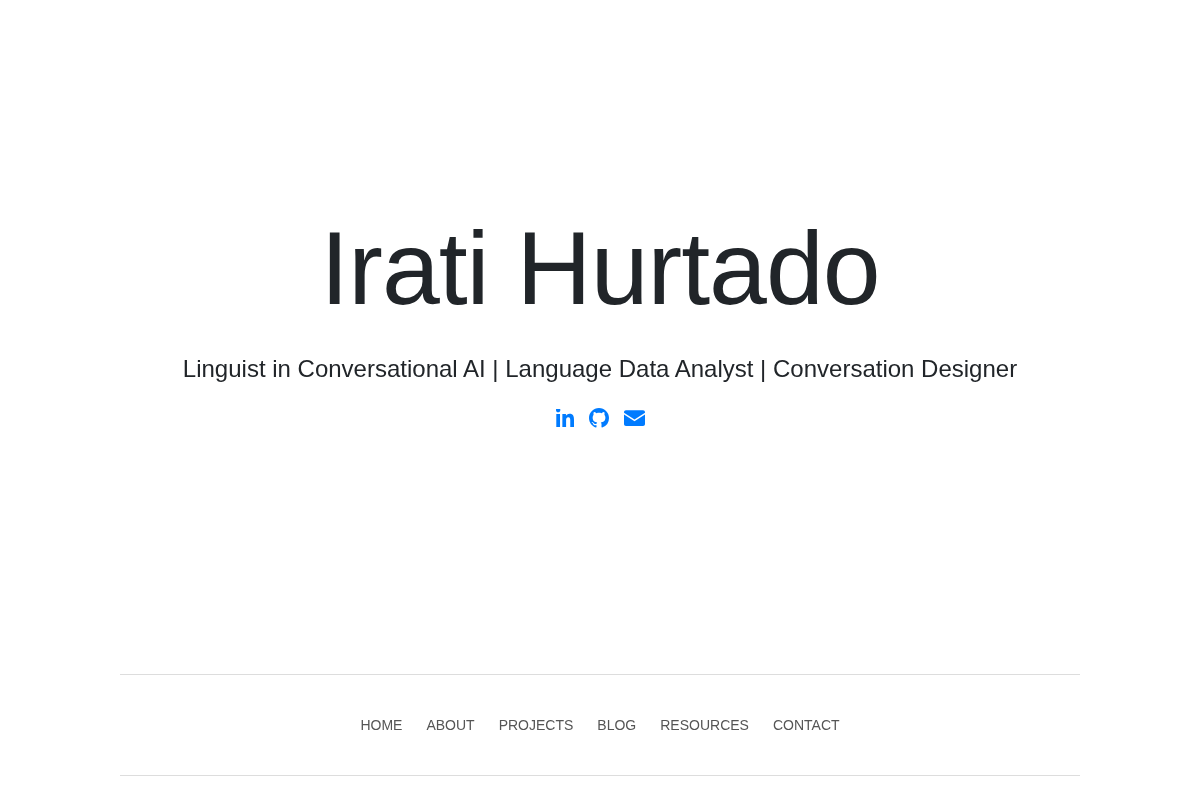  Describe the element at coordinates (704, 725) in the screenshot. I see `nav-link: RESOURCES` at that location.